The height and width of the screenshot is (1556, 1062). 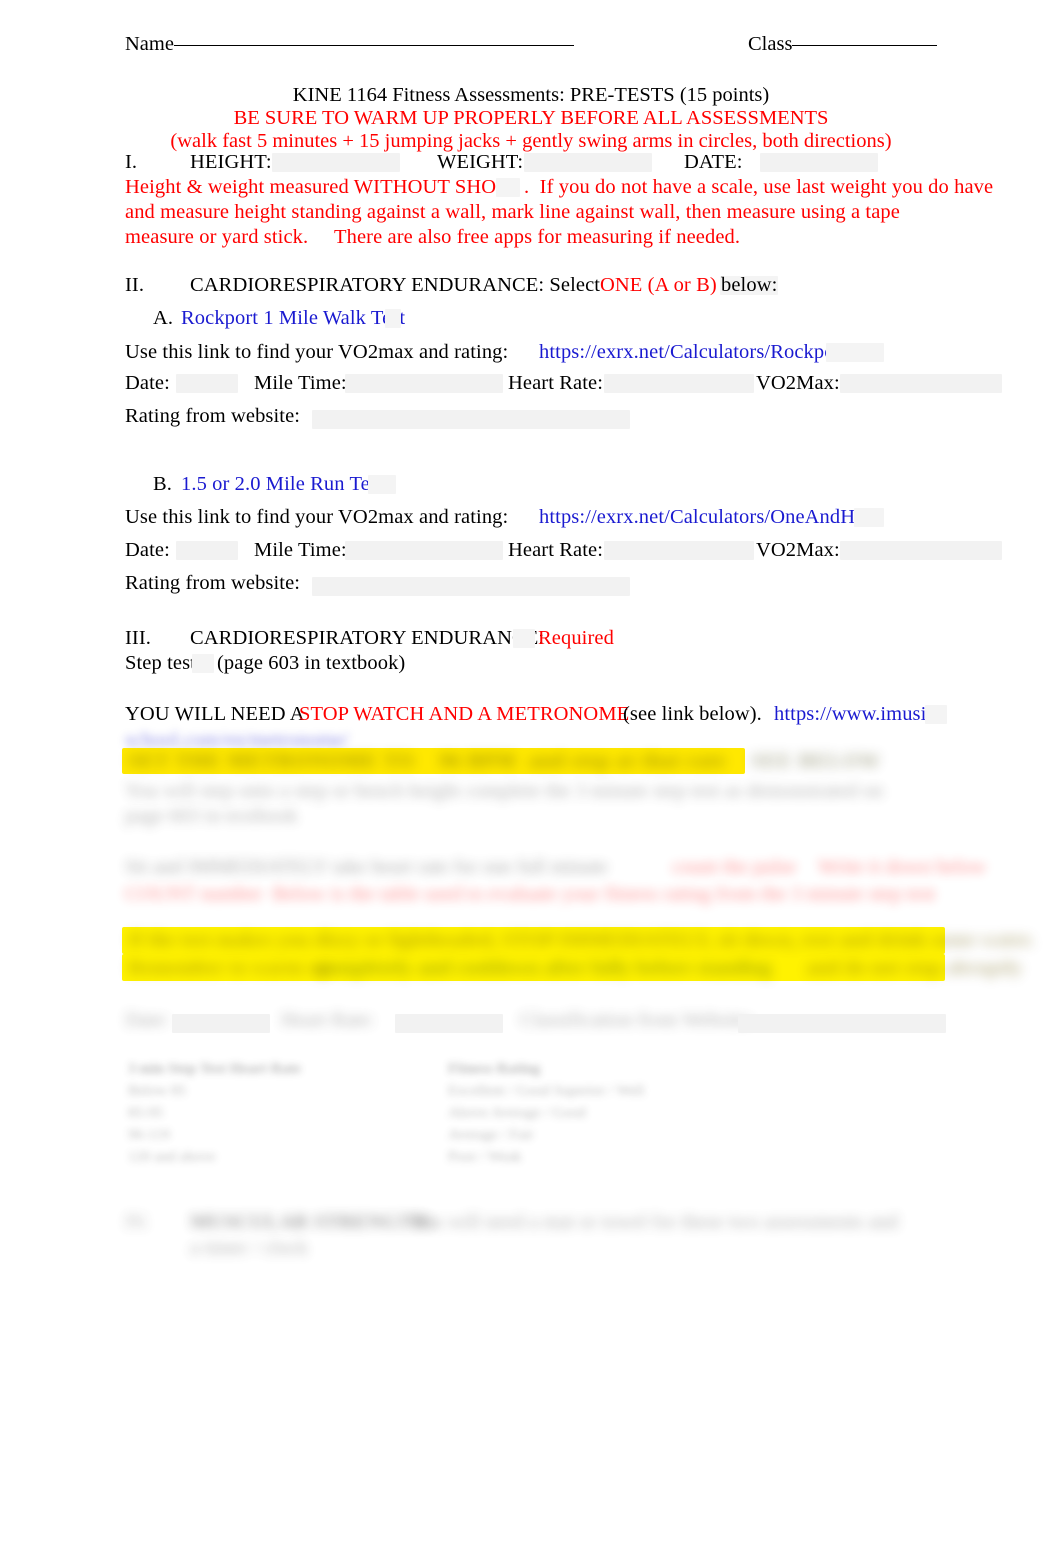 What do you see at coordinates (149, 1135) in the screenshot?
I see `redacted-table-left-row-2: 96-119` at bounding box center [149, 1135].